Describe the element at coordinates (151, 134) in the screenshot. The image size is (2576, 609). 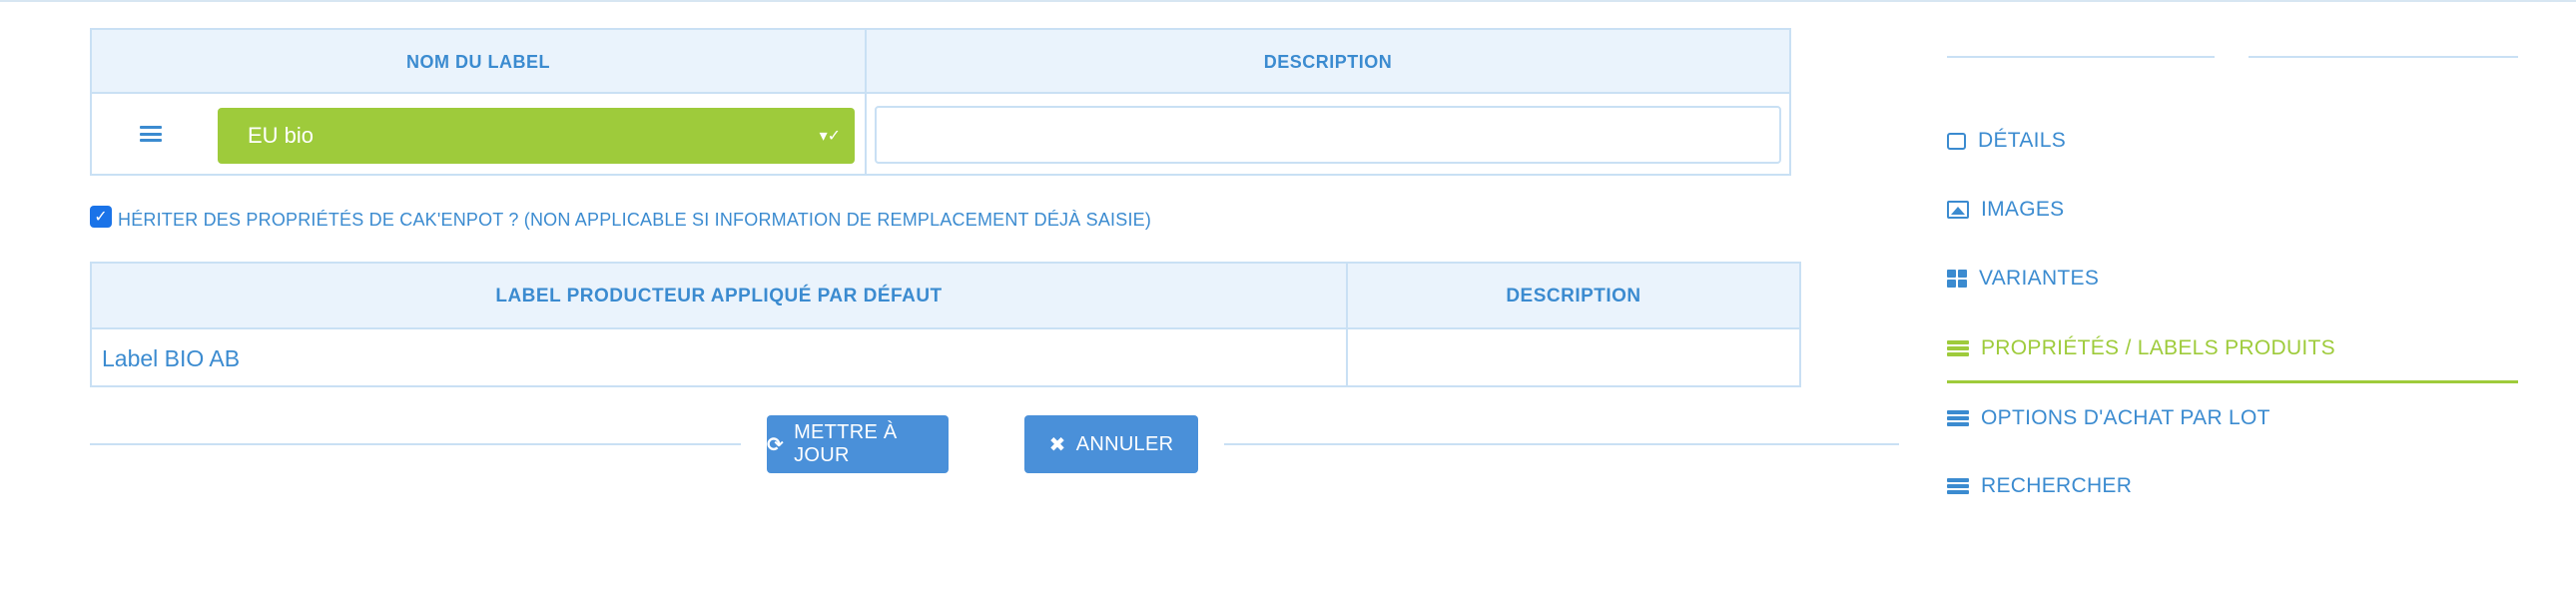
I see `drag-handle-icon` at that location.